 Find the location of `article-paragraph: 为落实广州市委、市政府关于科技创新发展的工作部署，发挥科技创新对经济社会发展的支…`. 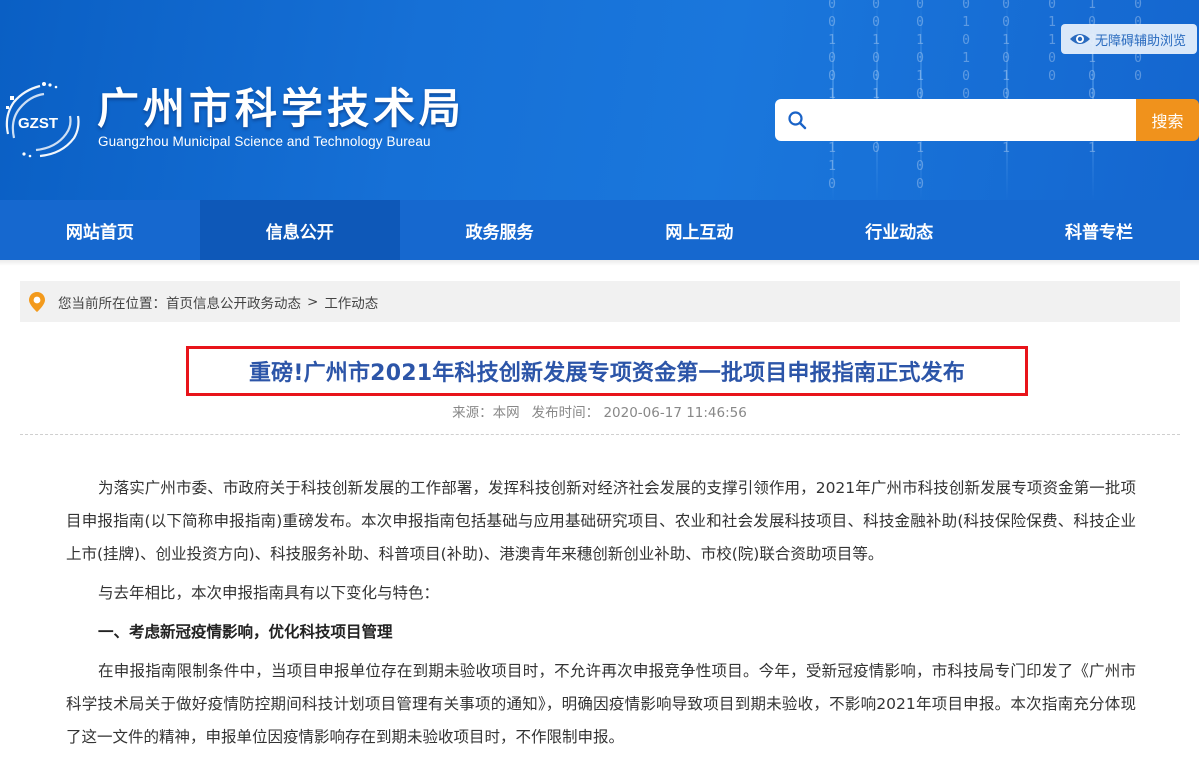

article-paragraph: 为落实广州市委、市政府关于科技创新发展的工作部署，发挥科技创新对经济社会发展的支… is located at coordinates (601, 521).